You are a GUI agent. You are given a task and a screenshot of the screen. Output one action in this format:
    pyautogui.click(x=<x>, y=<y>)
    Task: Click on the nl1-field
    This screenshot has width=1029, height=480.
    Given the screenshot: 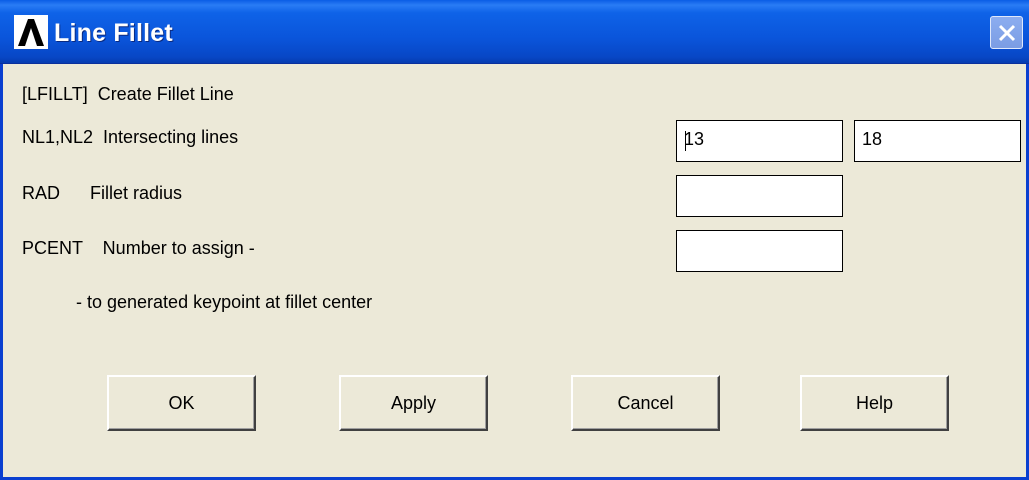 What is the action you would take?
    pyautogui.click(x=759, y=141)
    